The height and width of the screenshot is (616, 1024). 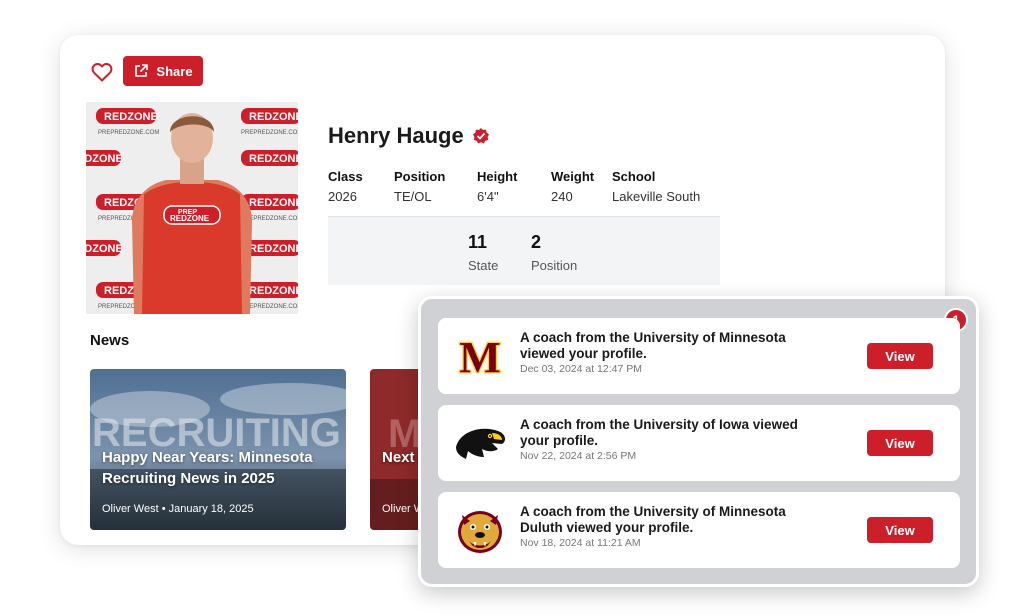 What do you see at coordinates (174, 71) in the screenshot?
I see `share-label: Share` at bounding box center [174, 71].